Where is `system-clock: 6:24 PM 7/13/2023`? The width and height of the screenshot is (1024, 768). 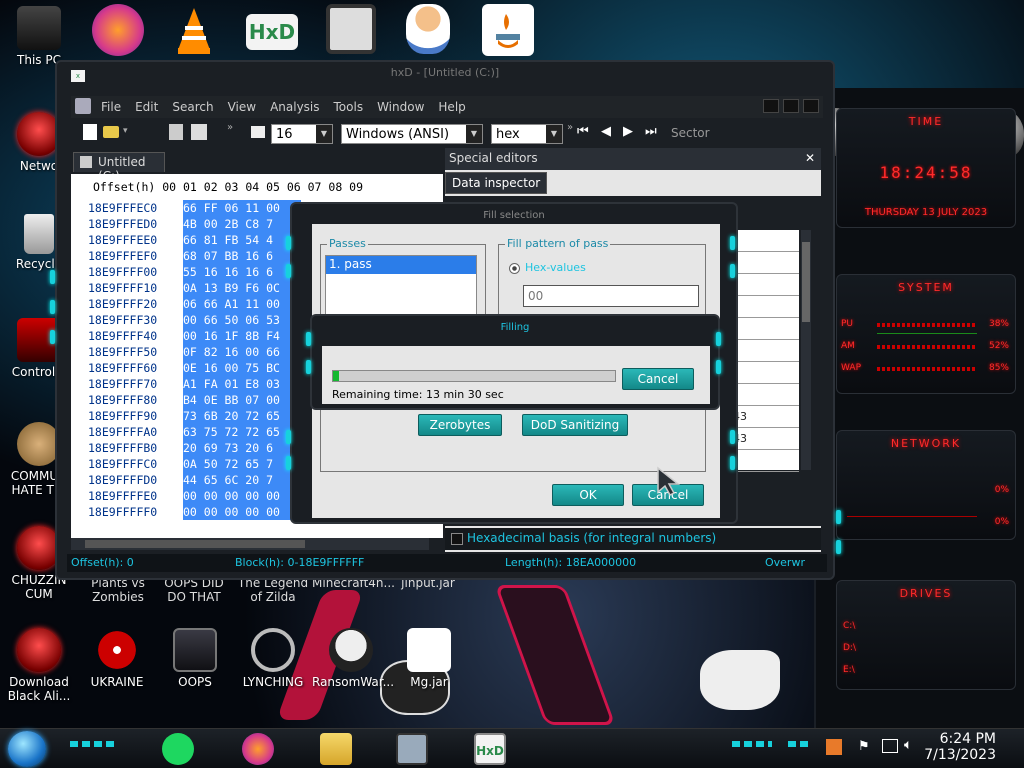
system-clock: 6:24 PM 7/13/2023 is located at coordinates (960, 747).